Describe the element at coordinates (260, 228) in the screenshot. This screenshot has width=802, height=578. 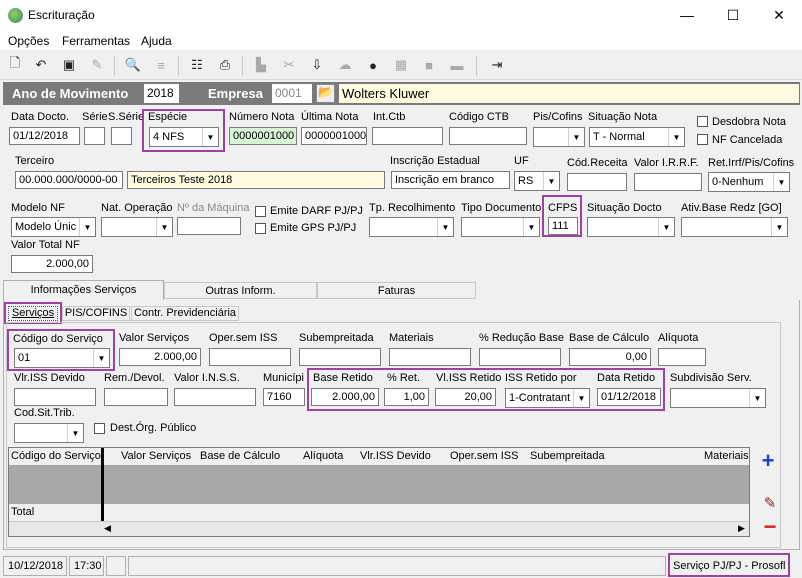
I see `gps-checkbox` at that location.